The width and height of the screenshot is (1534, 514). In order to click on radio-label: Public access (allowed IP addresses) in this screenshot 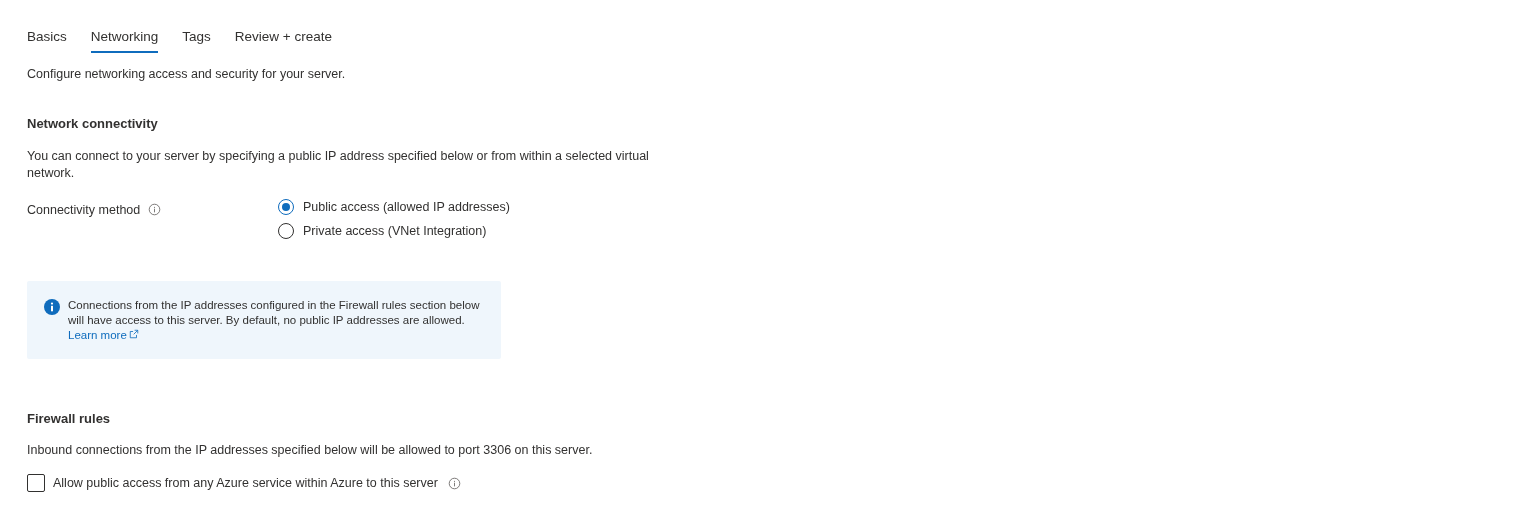, I will do `click(406, 207)`.